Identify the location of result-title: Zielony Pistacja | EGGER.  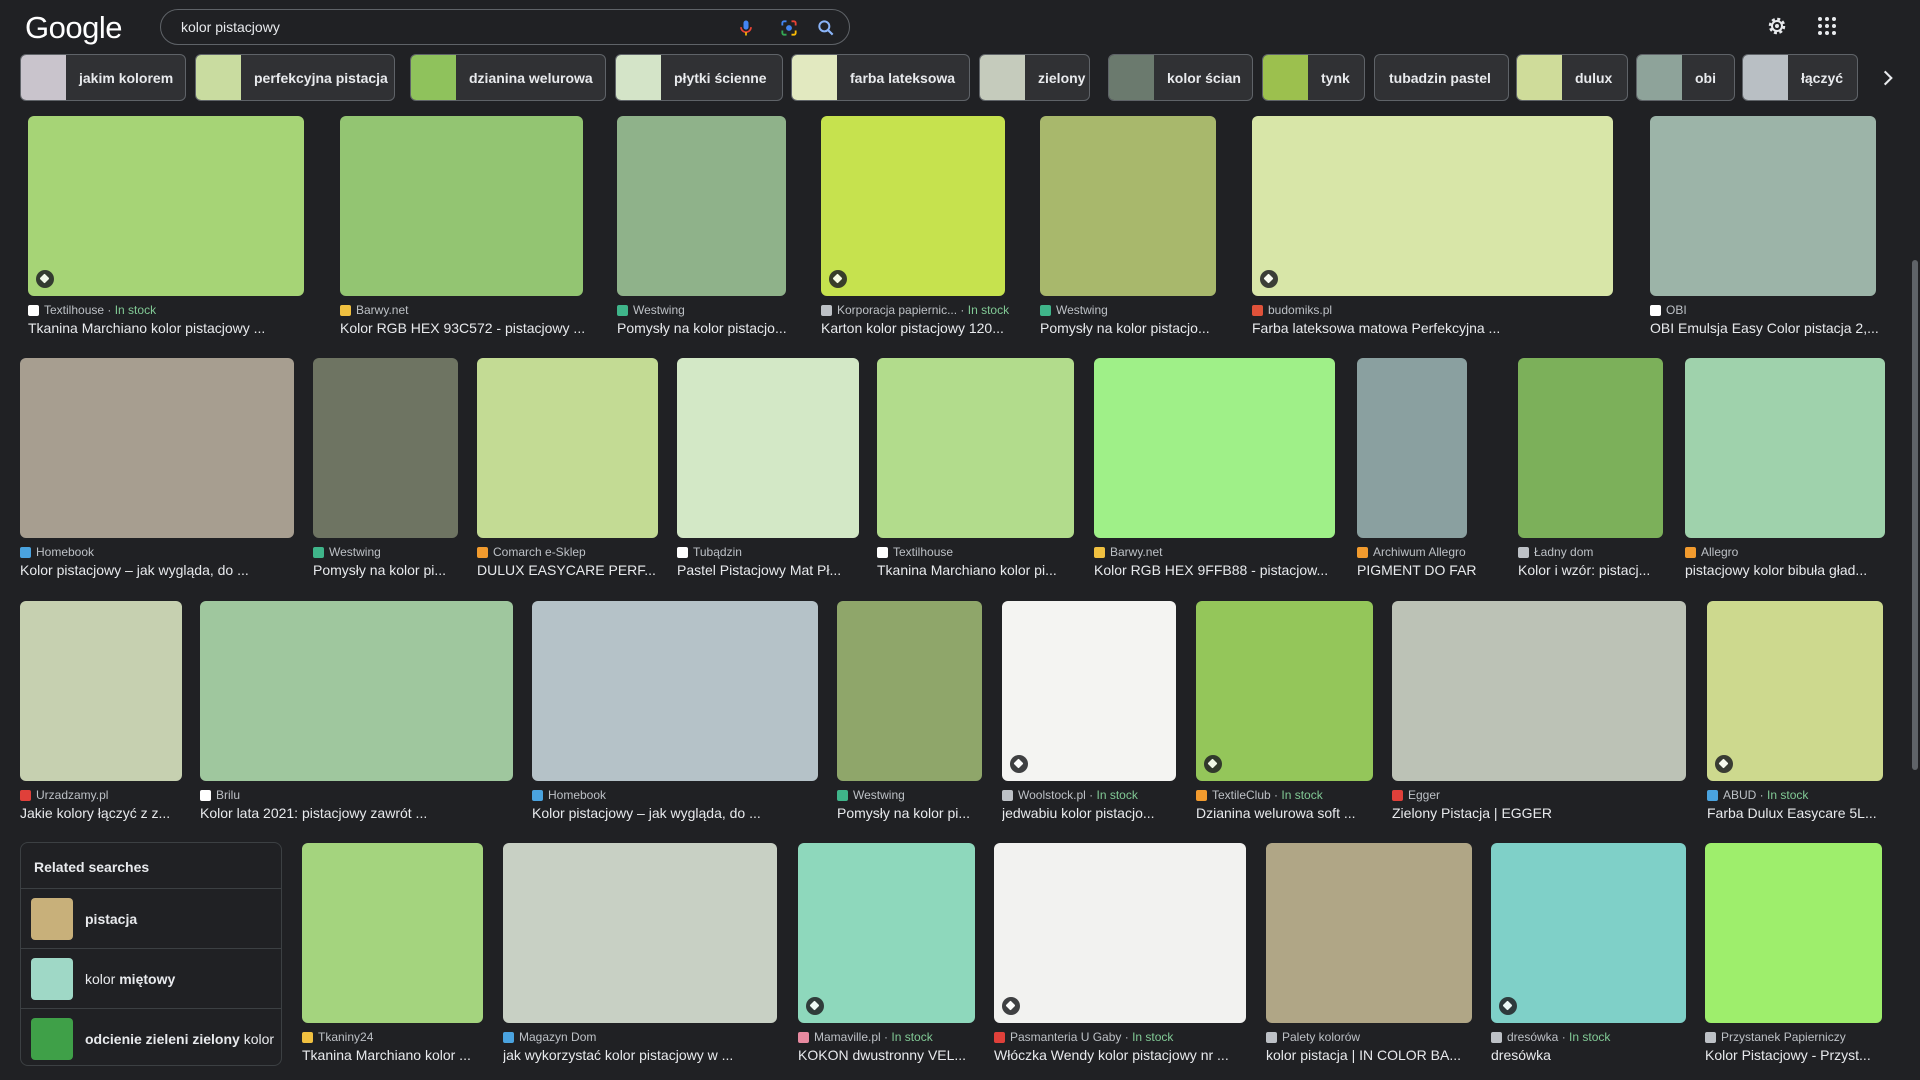
(1544, 813).